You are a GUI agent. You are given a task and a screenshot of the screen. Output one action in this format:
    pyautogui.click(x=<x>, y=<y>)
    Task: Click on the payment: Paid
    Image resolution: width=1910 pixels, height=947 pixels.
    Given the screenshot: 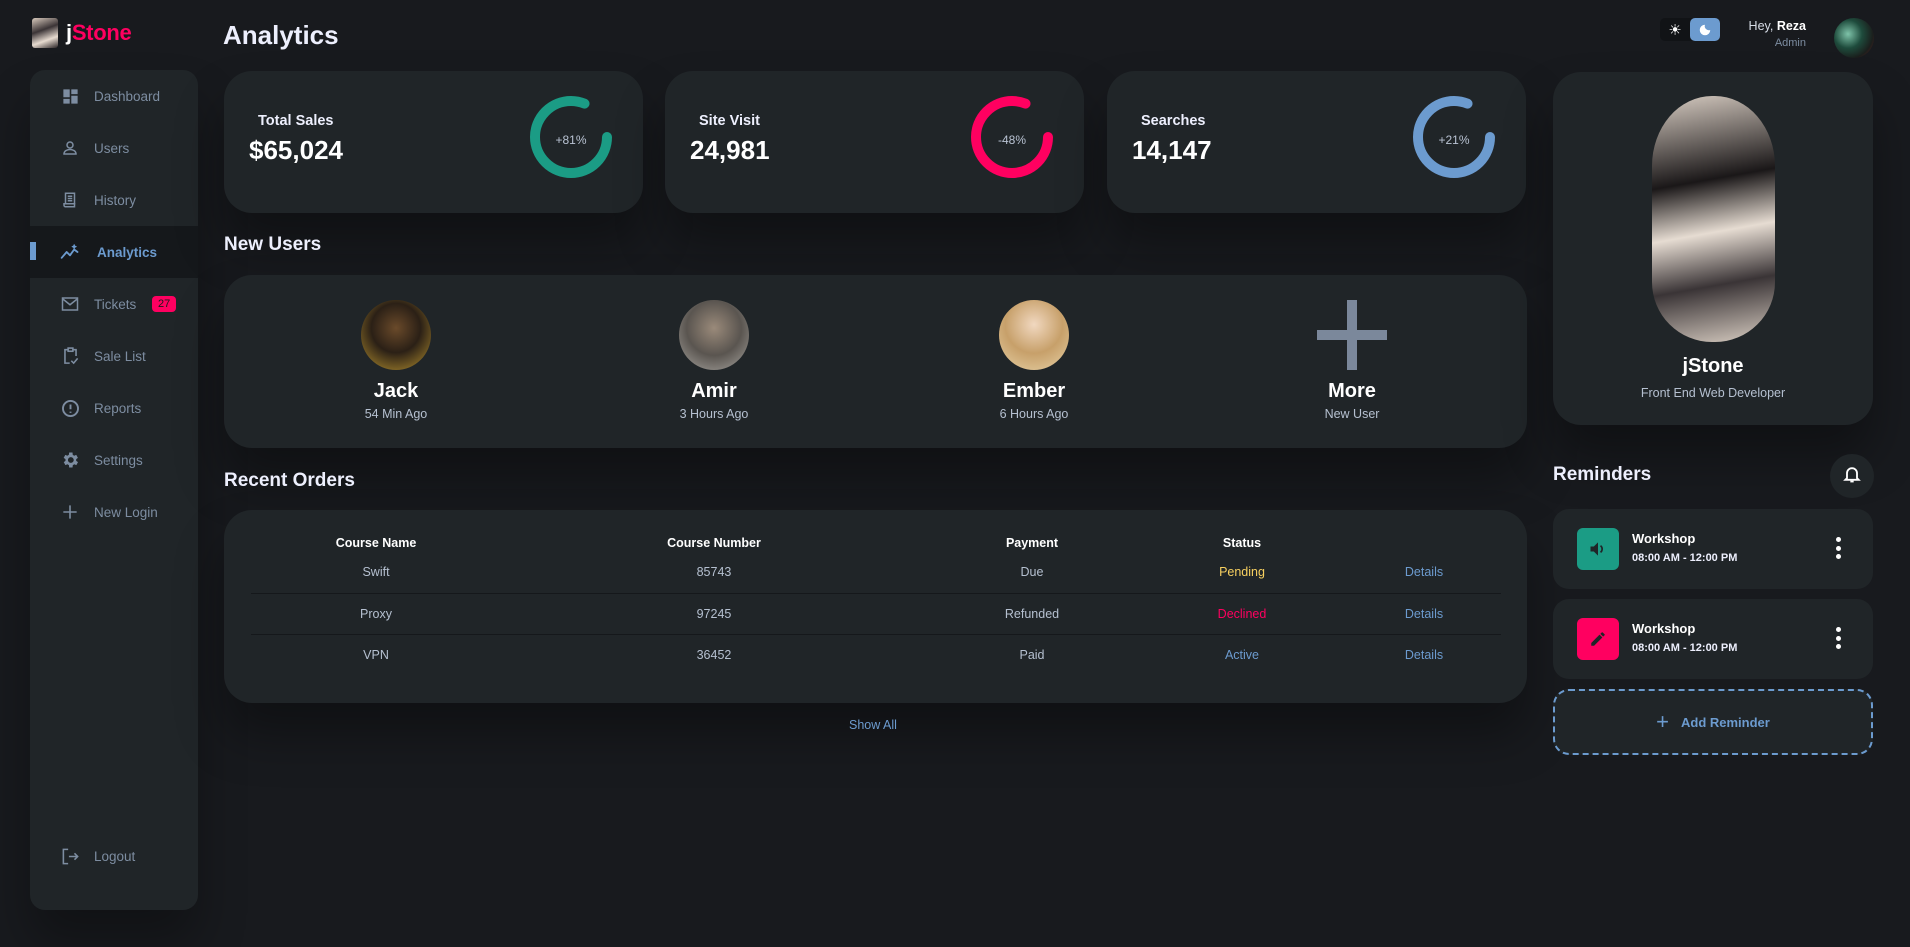 What is the action you would take?
    pyautogui.click(x=1032, y=654)
    